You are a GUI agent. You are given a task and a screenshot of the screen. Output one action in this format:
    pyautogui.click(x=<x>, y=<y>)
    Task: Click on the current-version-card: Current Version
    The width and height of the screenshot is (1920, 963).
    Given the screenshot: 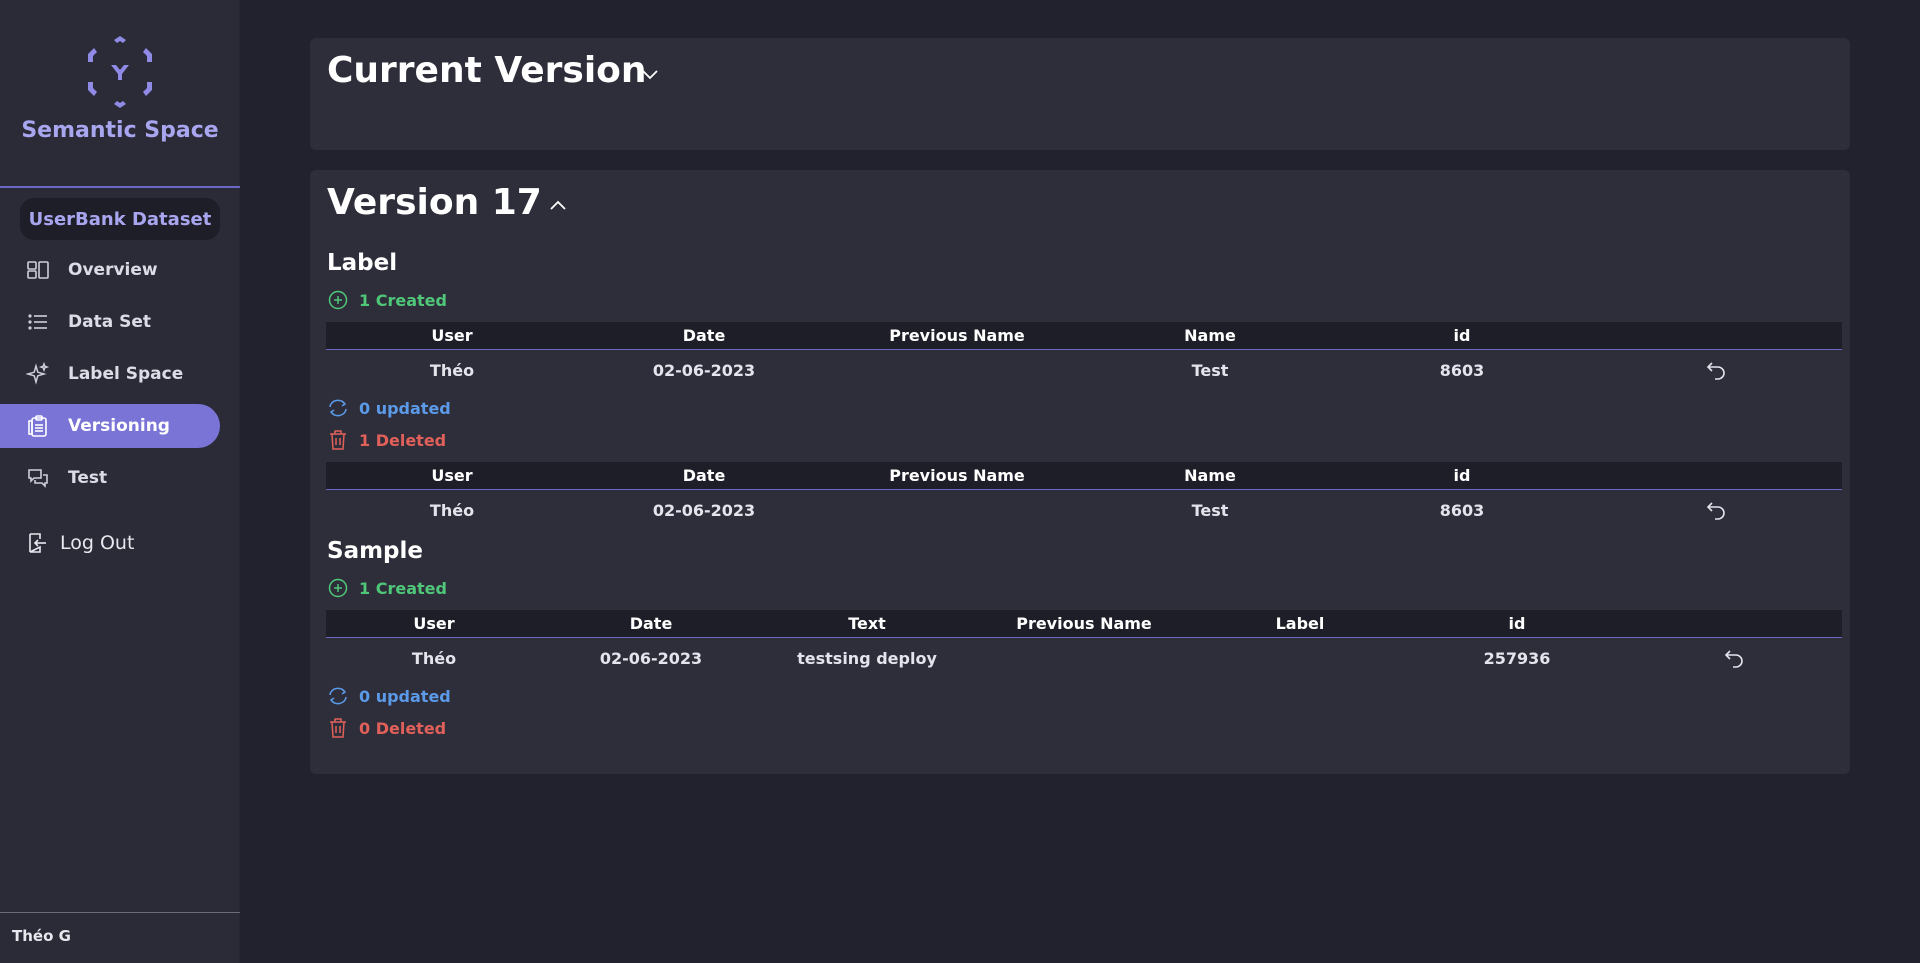 What is the action you would take?
    pyautogui.click(x=1080, y=94)
    